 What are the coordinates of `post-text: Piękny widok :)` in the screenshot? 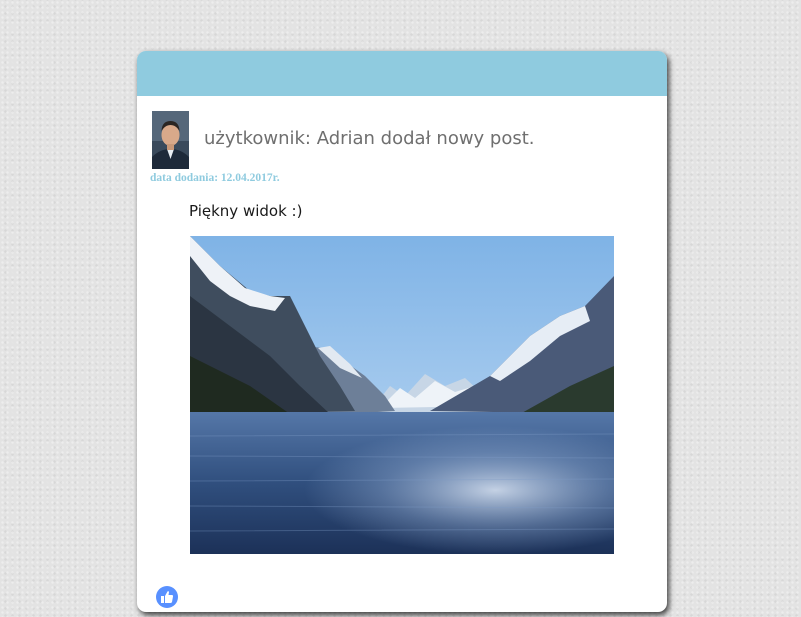 It's located at (246, 211).